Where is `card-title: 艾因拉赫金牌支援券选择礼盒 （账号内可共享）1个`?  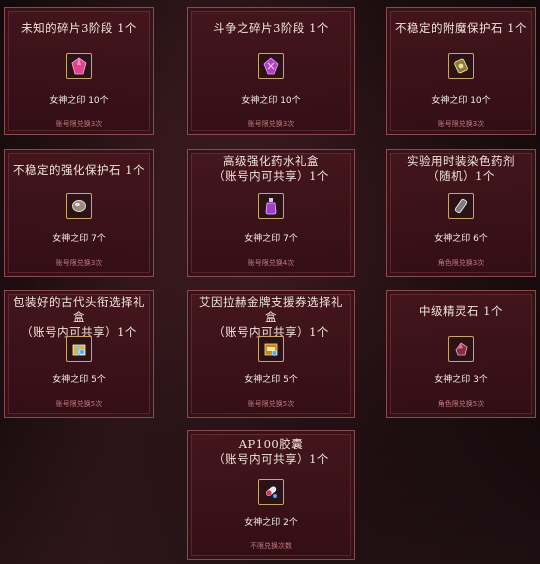 card-title: 艾因拉赫金牌支援券选择礼盒 （账号内可共享）1个 is located at coordinates (271, 317).